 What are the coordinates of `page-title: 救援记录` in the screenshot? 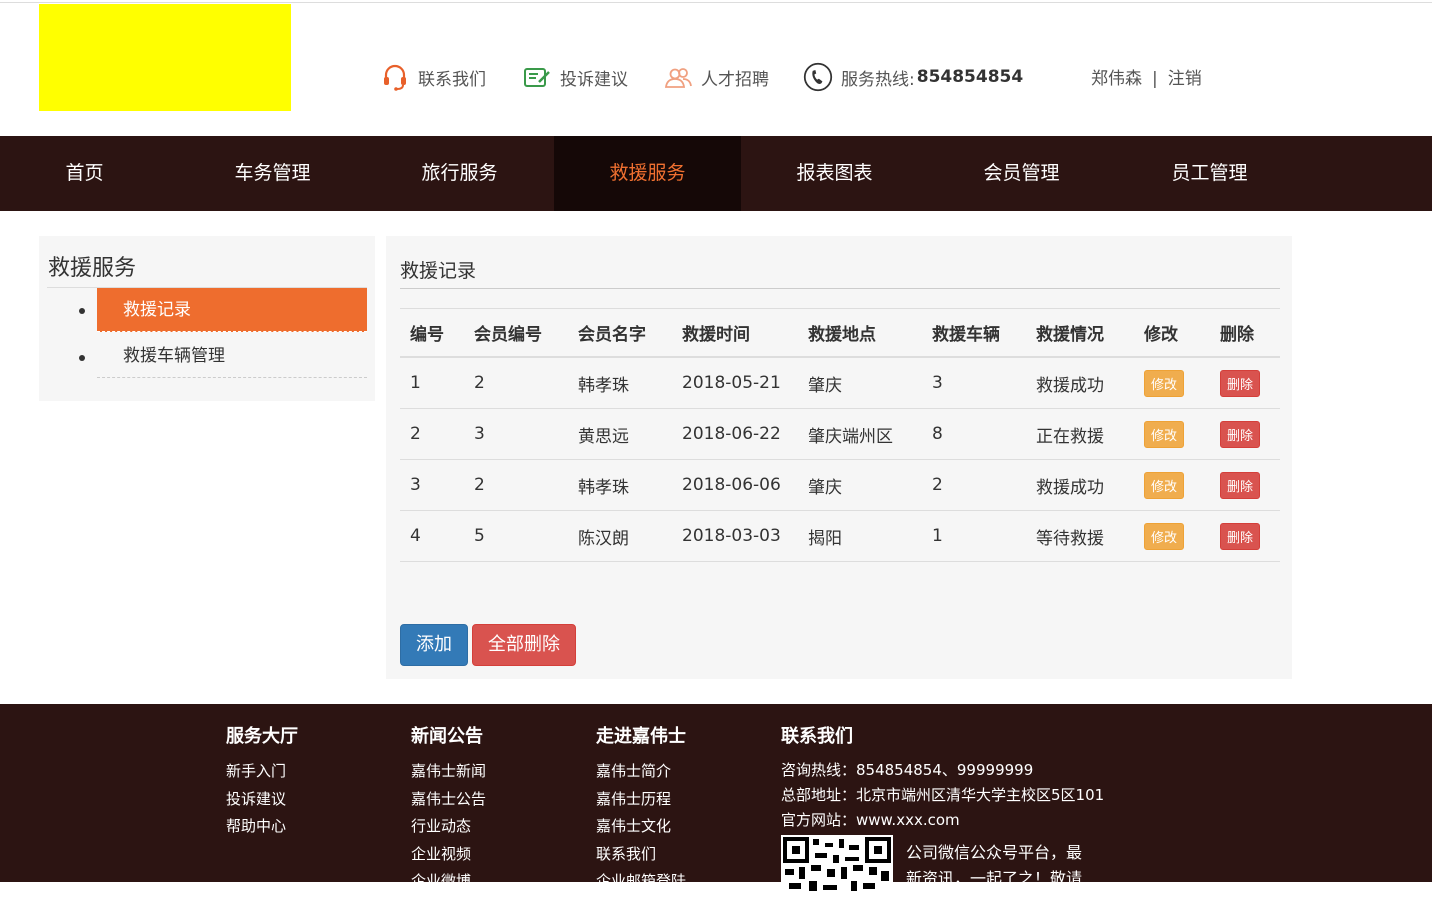 It's located at (438, 271).